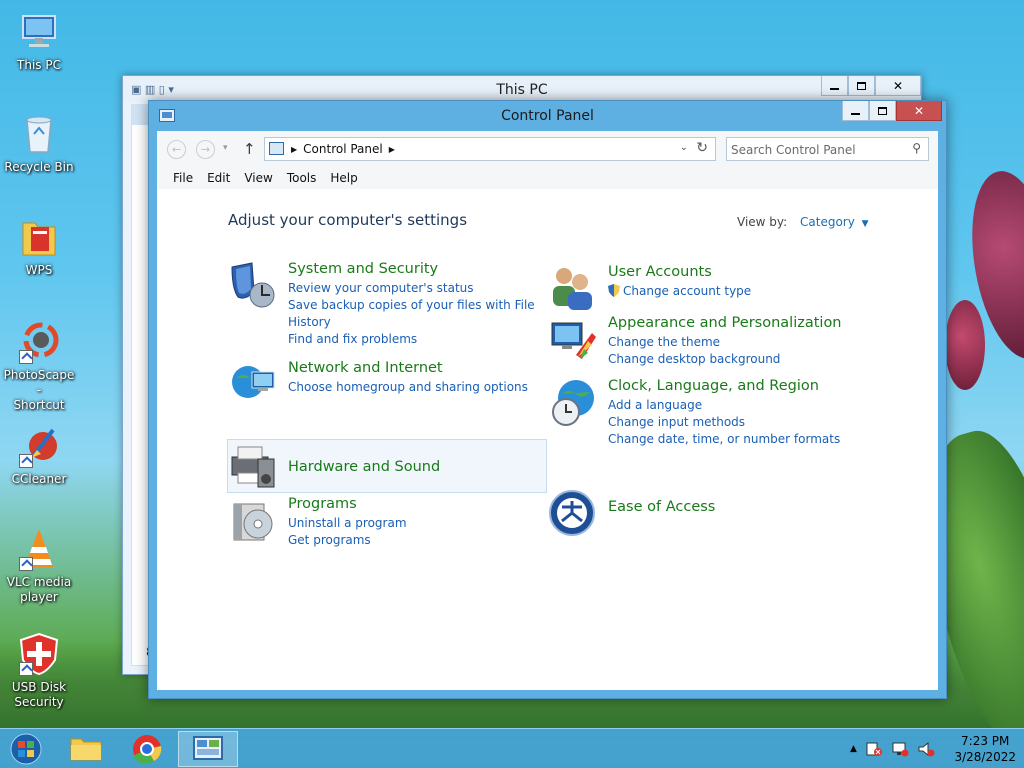  What do you see at coordinates (39, 702) in the screenshot?
I see `desktop-icon-label: Security` at bounding box center [39, 702].